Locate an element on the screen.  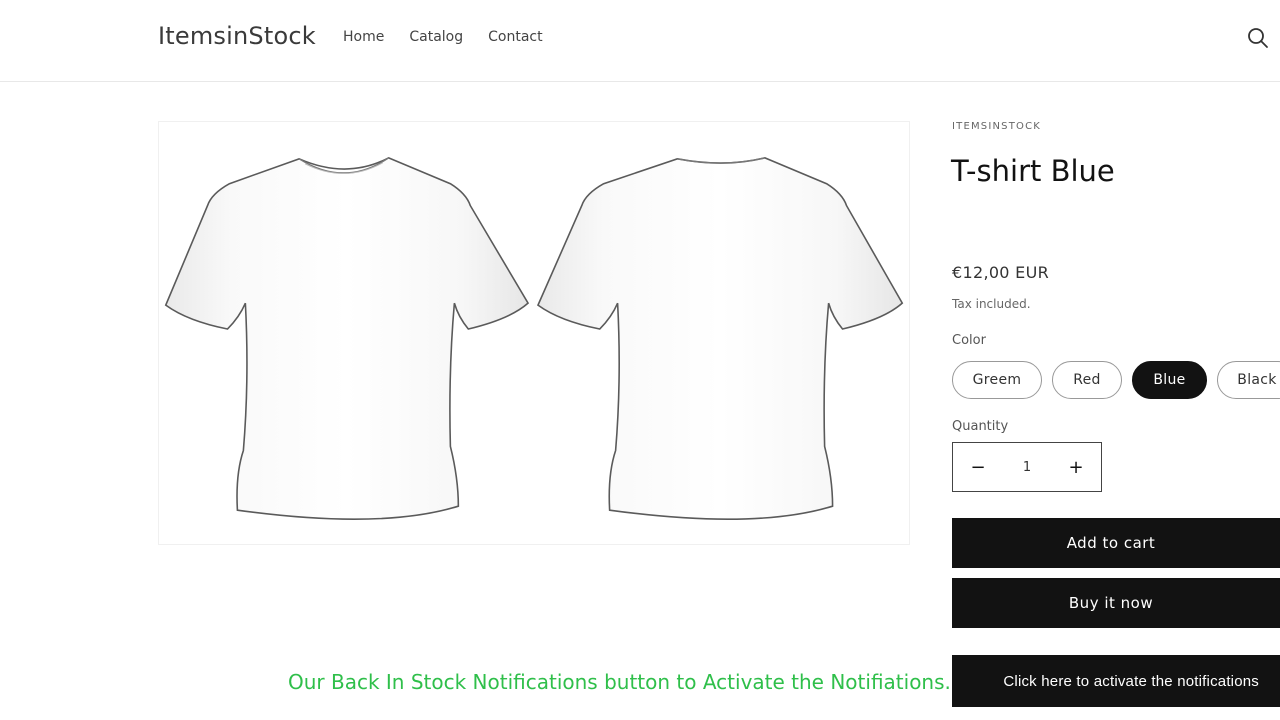
product-vendor: ITEMSINSTOCK is located at coordinates (997, 126).